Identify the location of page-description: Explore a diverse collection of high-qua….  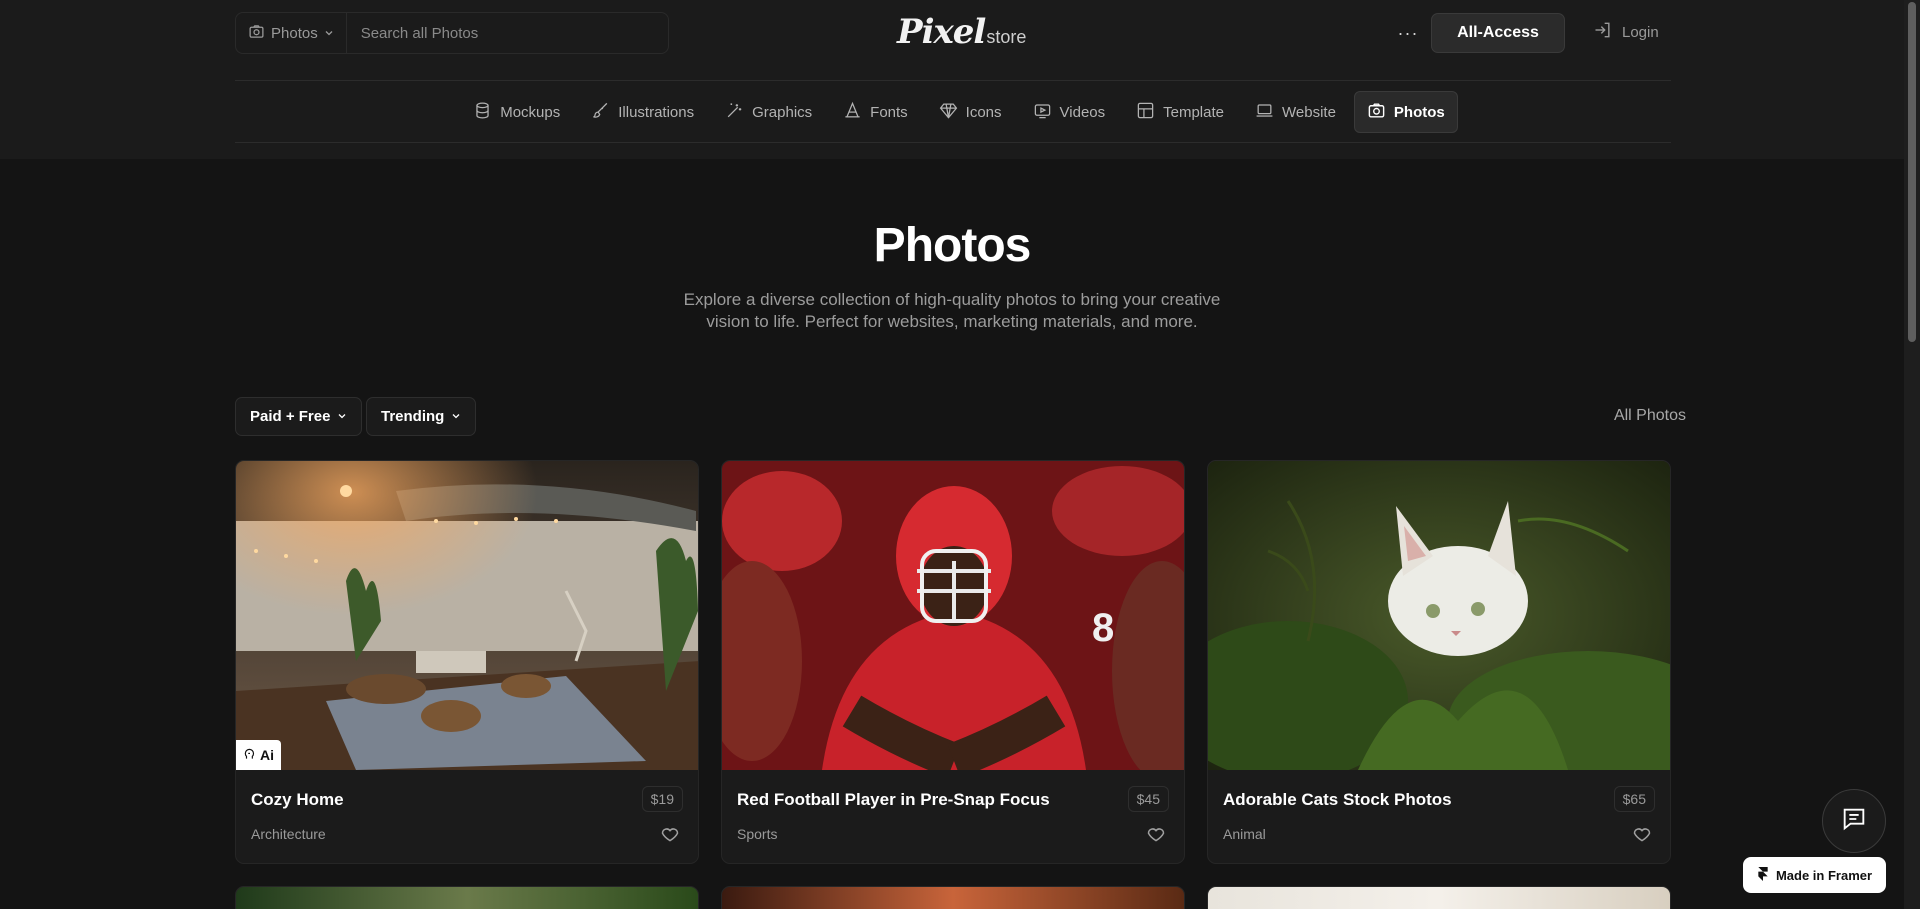
(952, 310).